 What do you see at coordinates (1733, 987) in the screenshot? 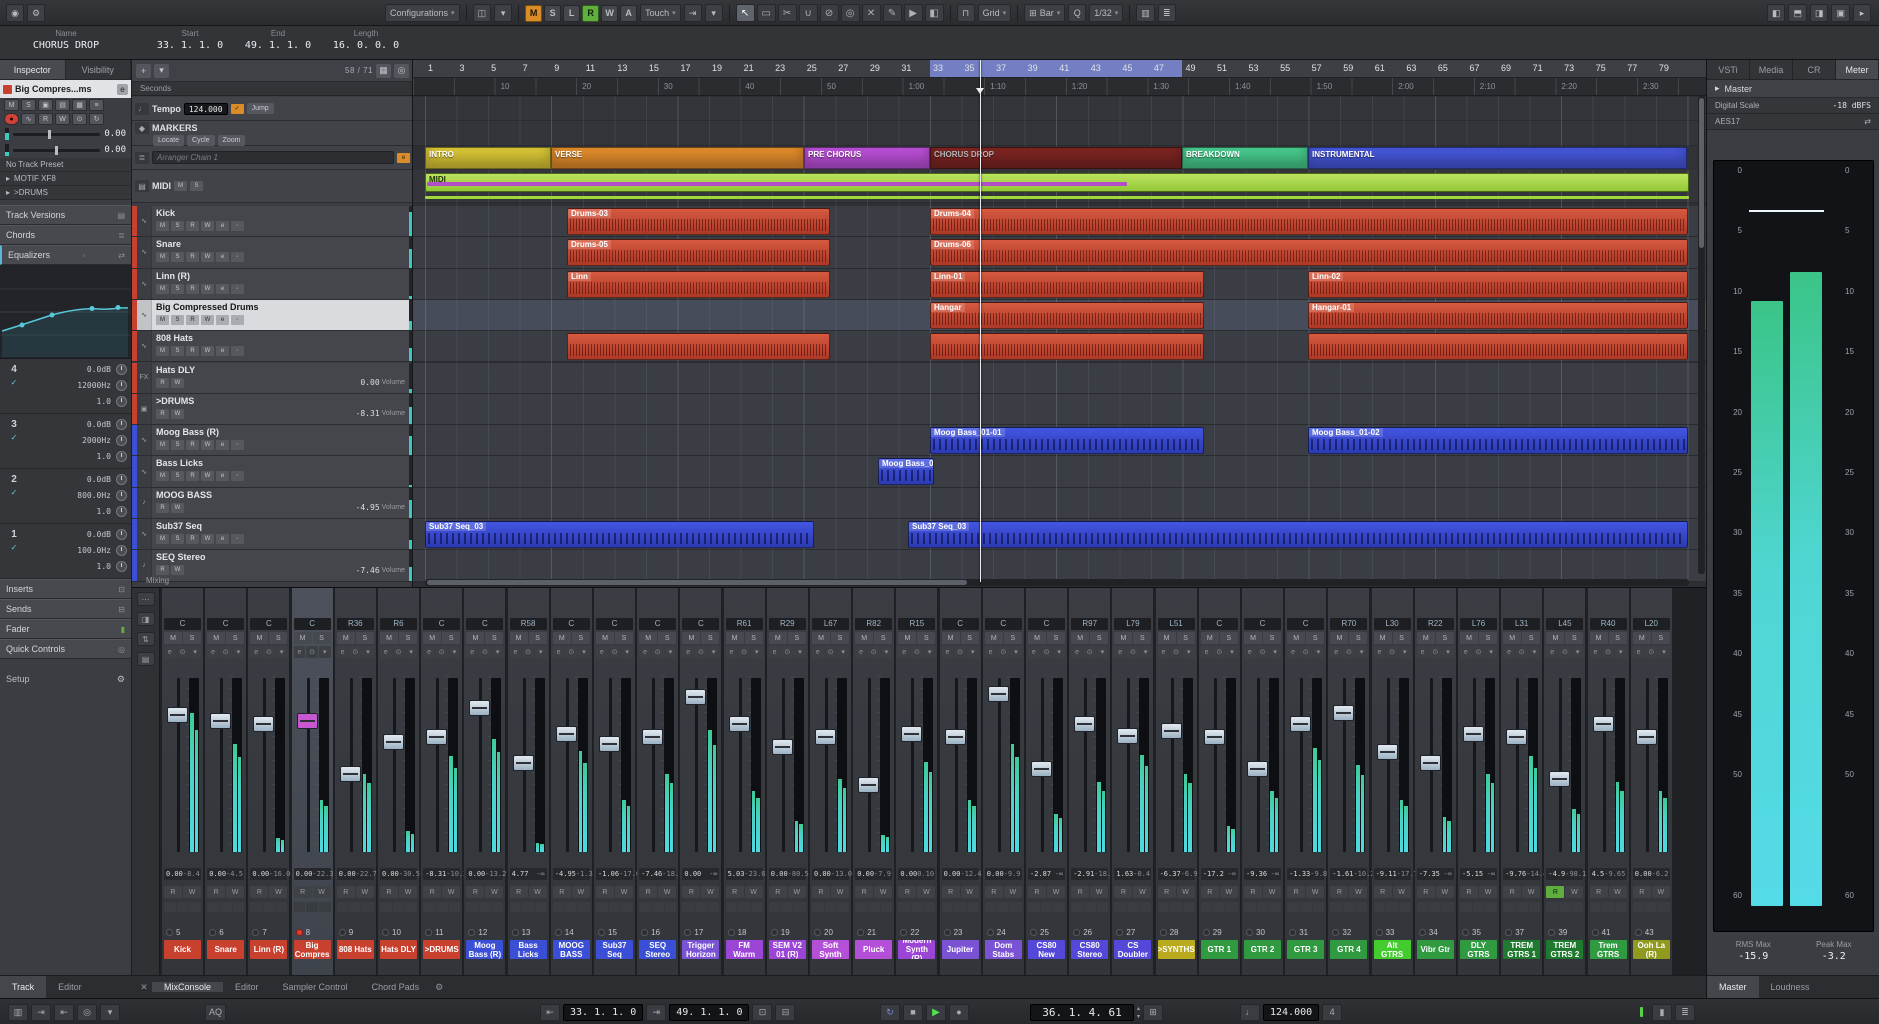
I see `tab-master: Master` at bounding box center [1733, 987].